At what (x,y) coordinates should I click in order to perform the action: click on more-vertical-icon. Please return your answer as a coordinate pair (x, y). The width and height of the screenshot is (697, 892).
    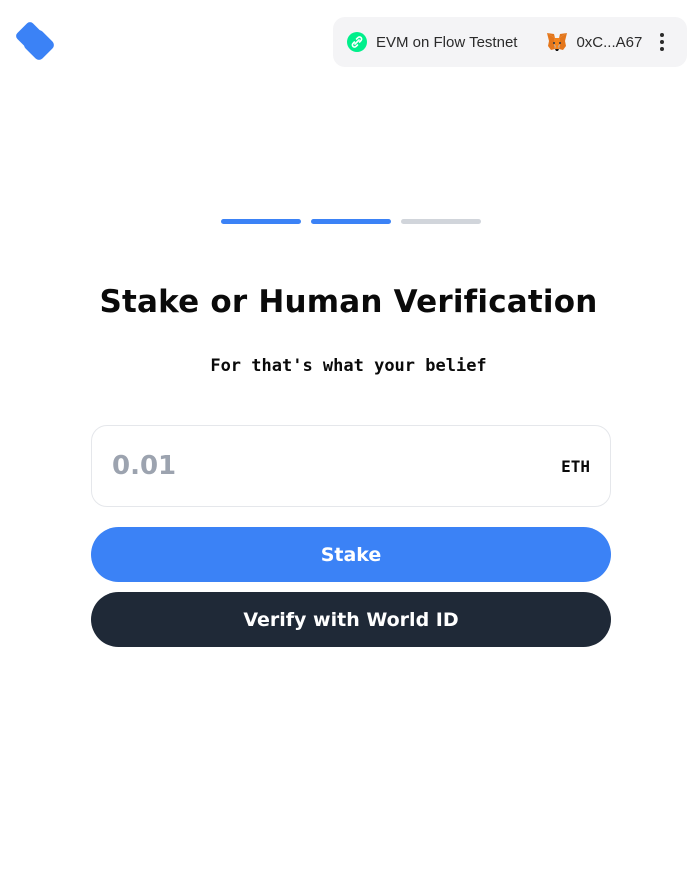
    Looking at the image, I should click on (662, 42).